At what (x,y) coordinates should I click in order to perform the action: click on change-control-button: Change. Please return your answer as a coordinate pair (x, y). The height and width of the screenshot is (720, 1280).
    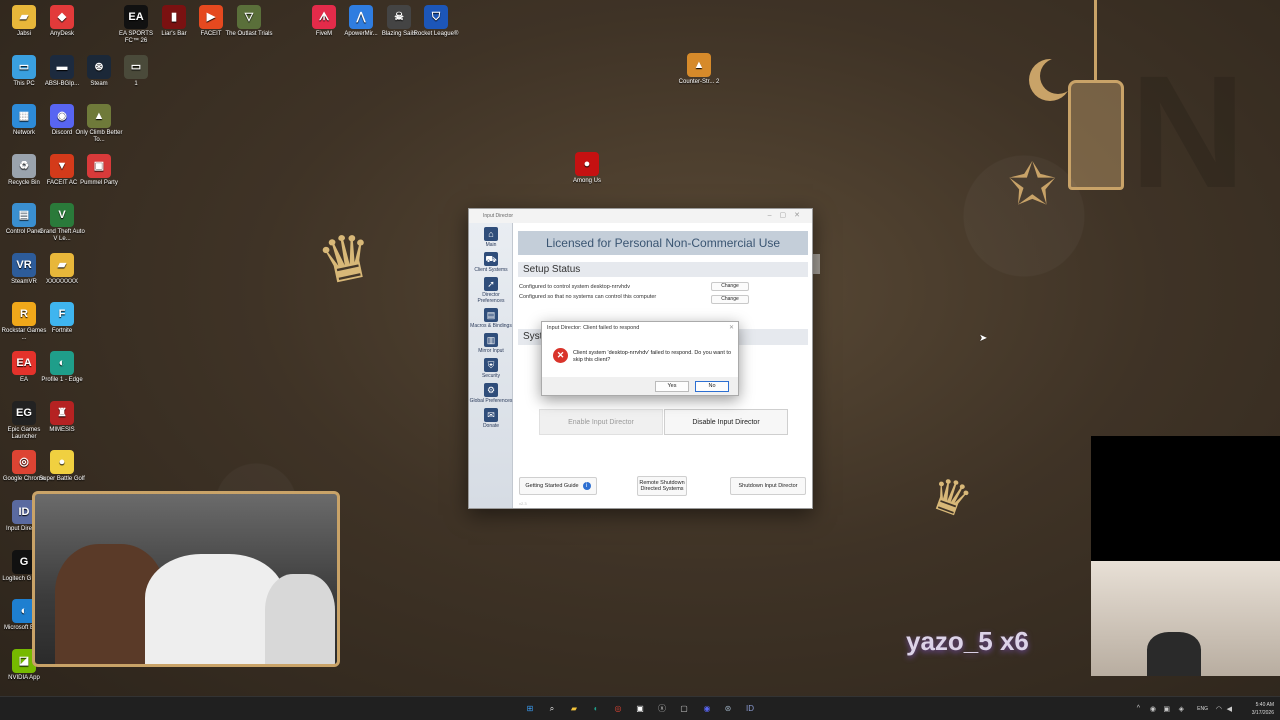
    Looking at the image, I should click on (730, 286).